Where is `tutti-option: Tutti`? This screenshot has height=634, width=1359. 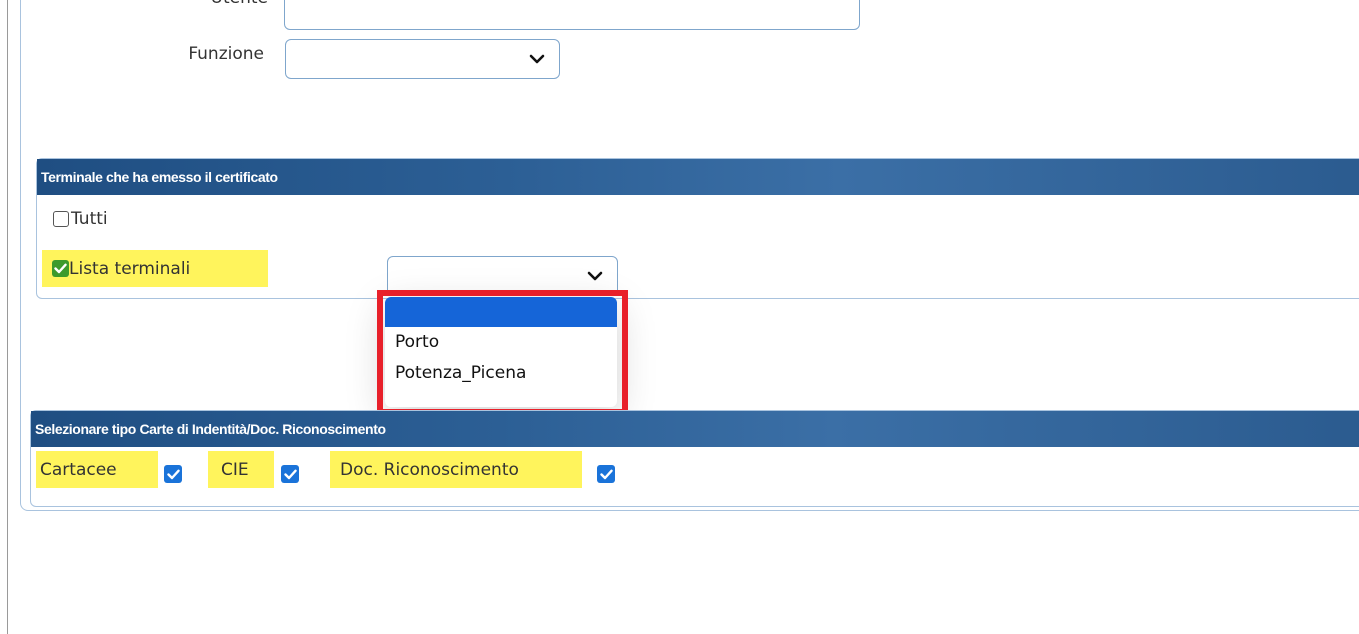
tutti-option: Tutti is located at coordinates (80, 219).